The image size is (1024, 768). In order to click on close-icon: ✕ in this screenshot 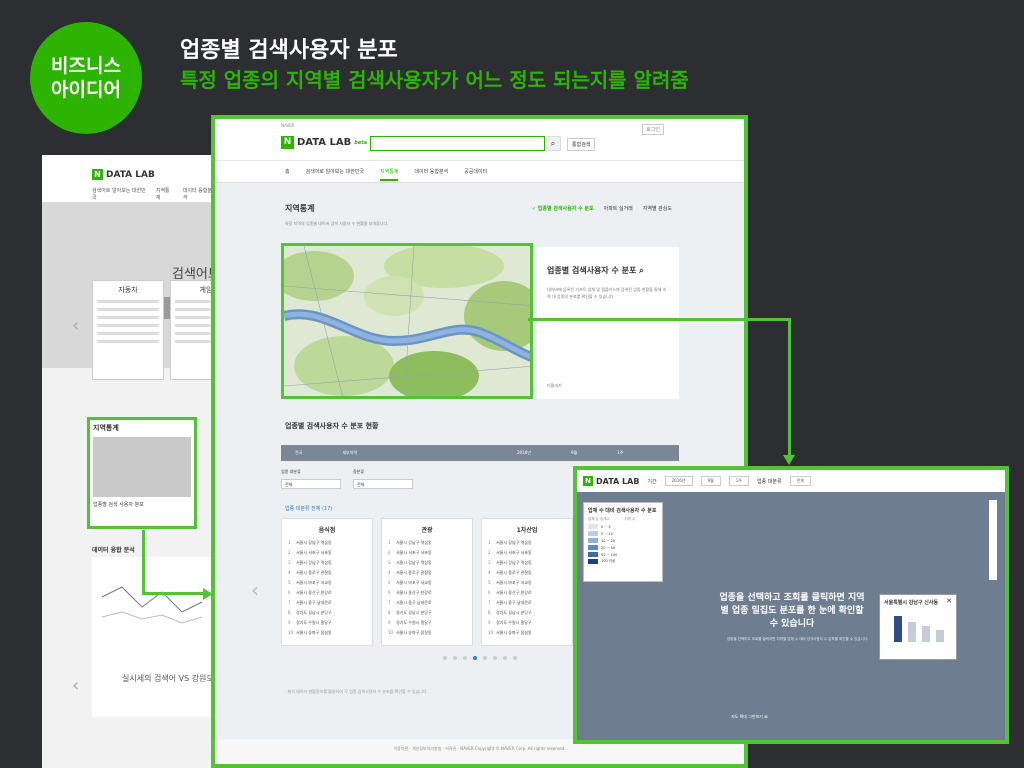, I will do `click(949, 601)`.